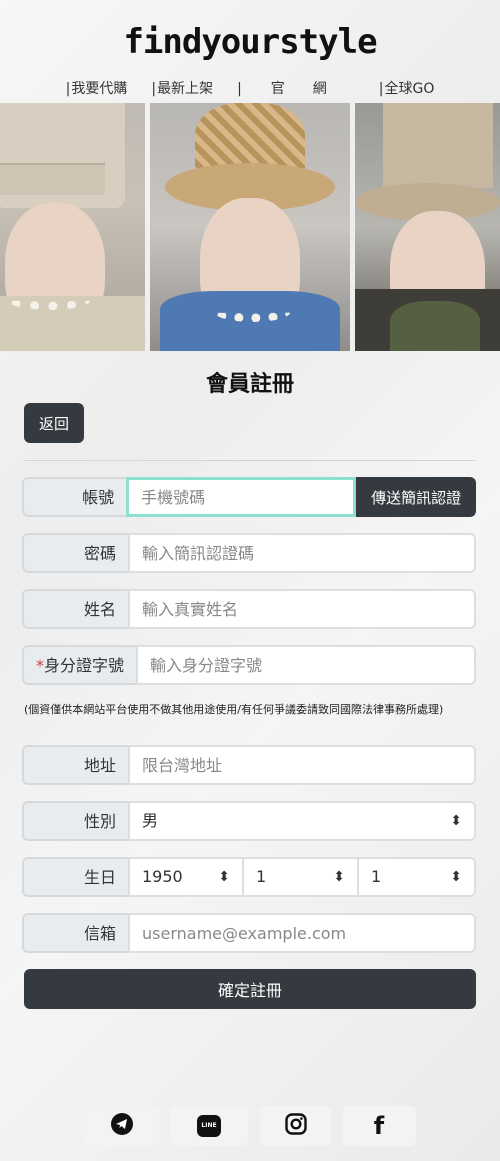 The image size is (500, 1161). What do you see at coordinates (162, 876) in the screenshot?
I see `birth-year-value: 1950` at bounding box center [162, 876].